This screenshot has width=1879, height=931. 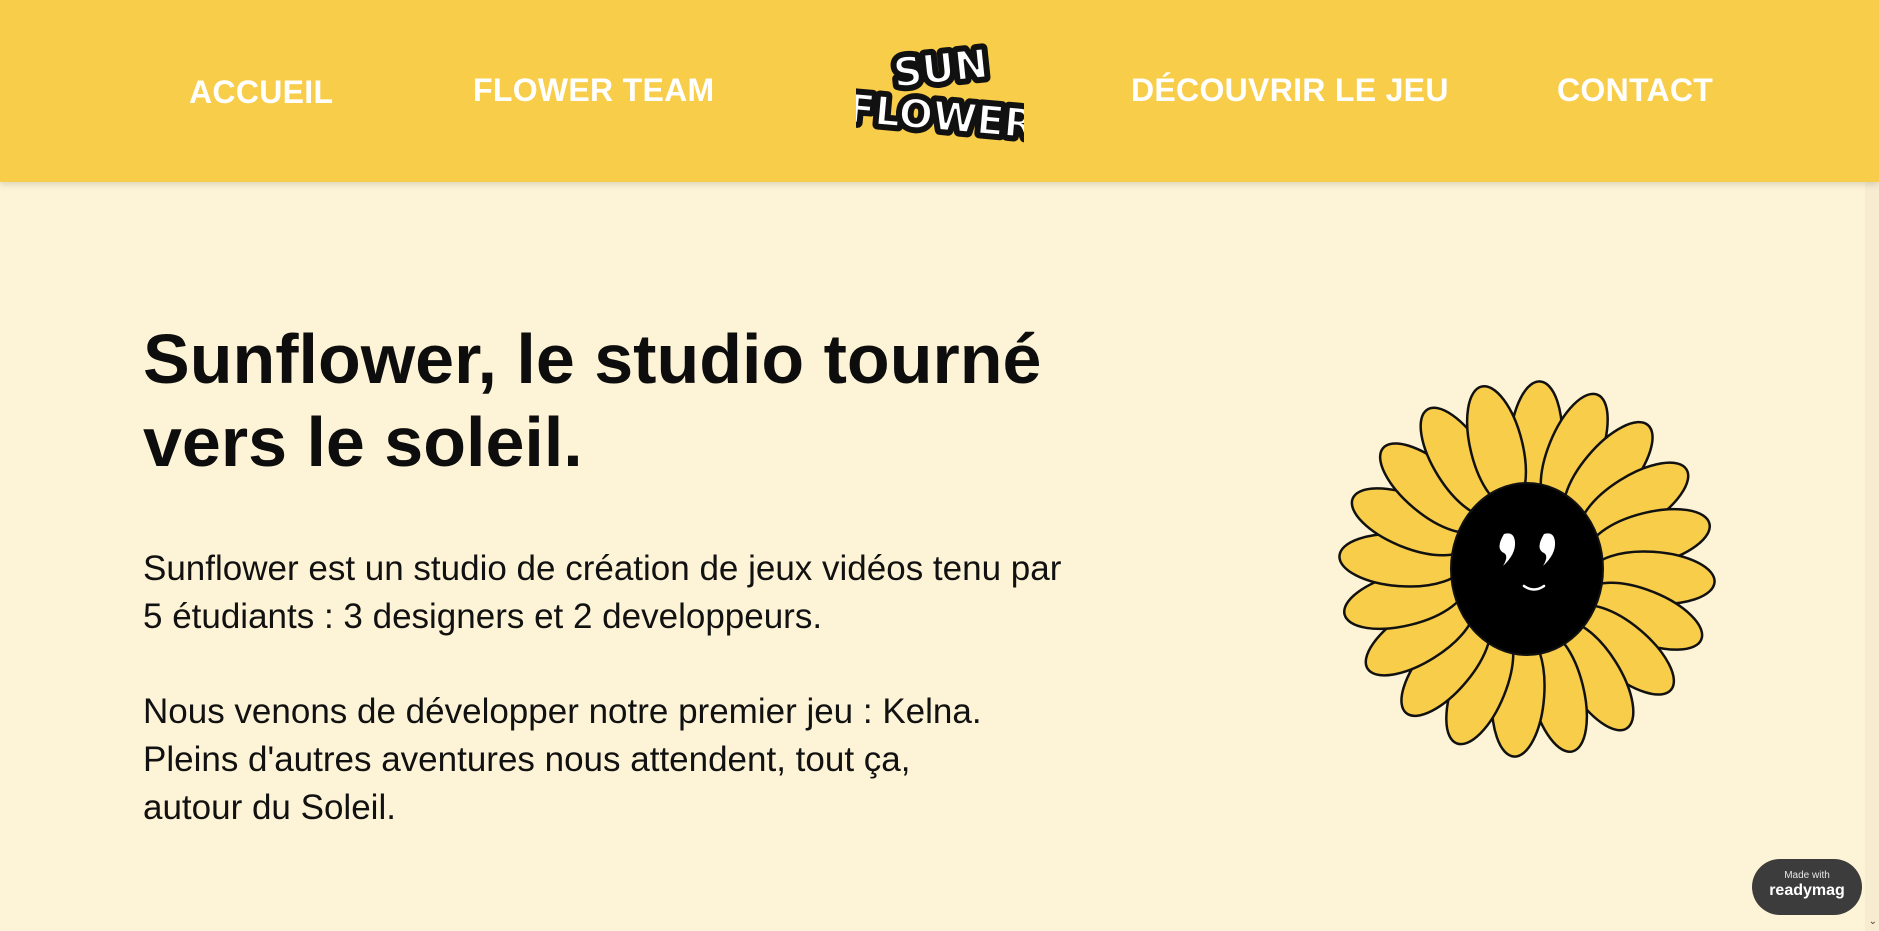 What do you see at coordinates (1807, 875) in the screenshot?
I see `badge-caption: Made with` at bounding box center [1807, 875].